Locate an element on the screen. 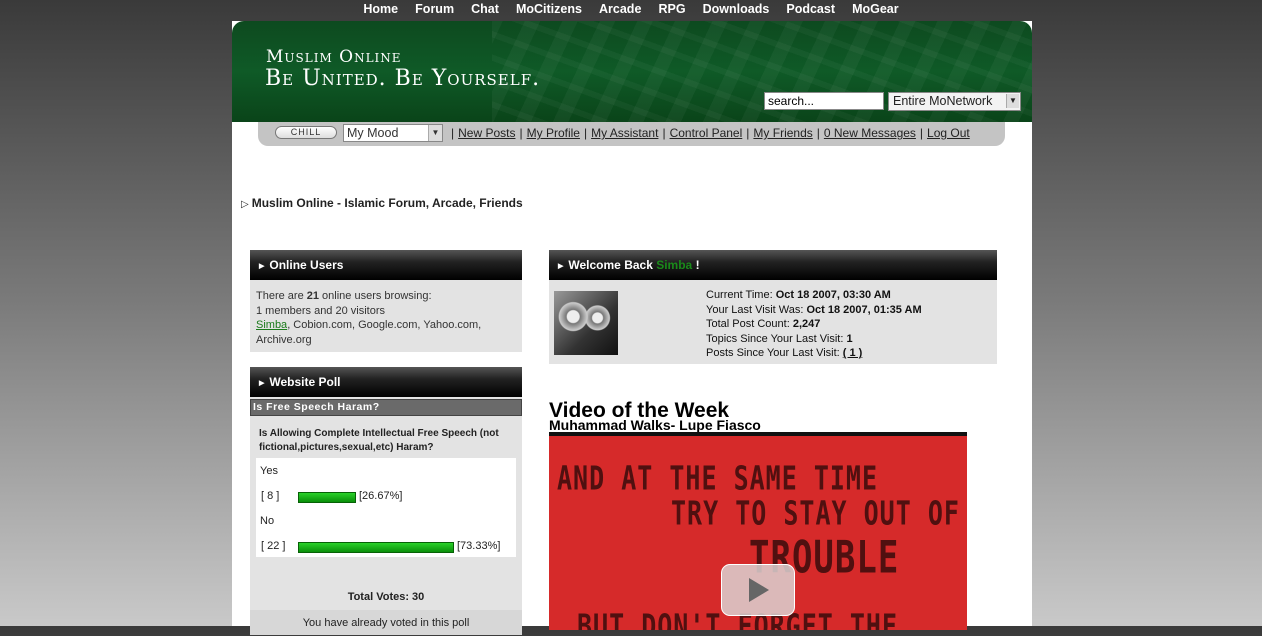  last-visit: Oct 18 2007, 01:35 AM is located at coordinates (864, 309).